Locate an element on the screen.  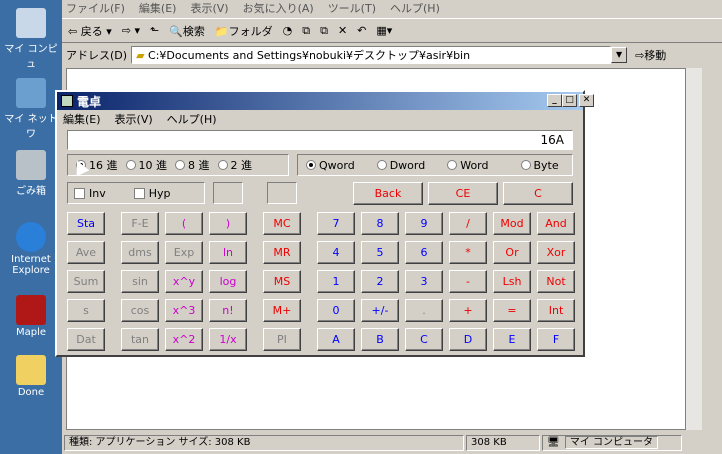
key-a: A is located at coordinates (336, 339).